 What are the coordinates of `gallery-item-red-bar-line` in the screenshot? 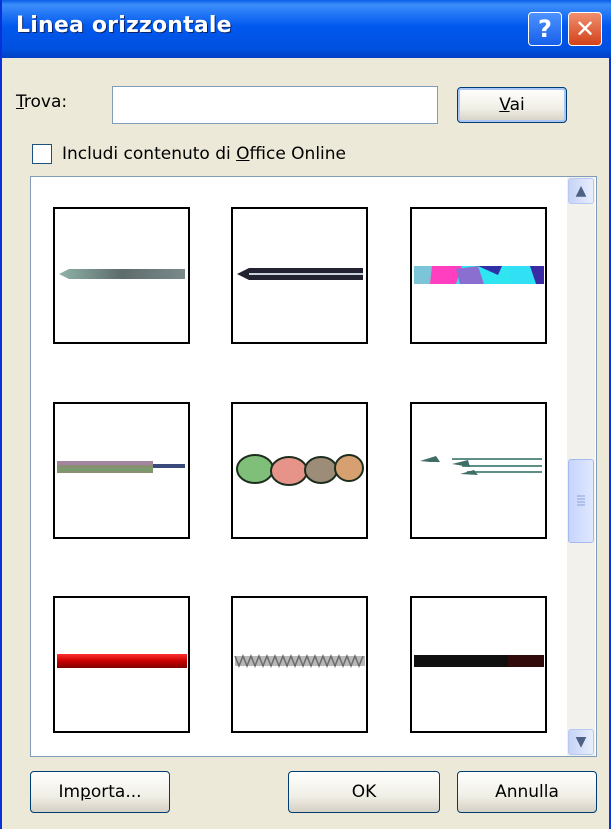 It's located at (121, 664).